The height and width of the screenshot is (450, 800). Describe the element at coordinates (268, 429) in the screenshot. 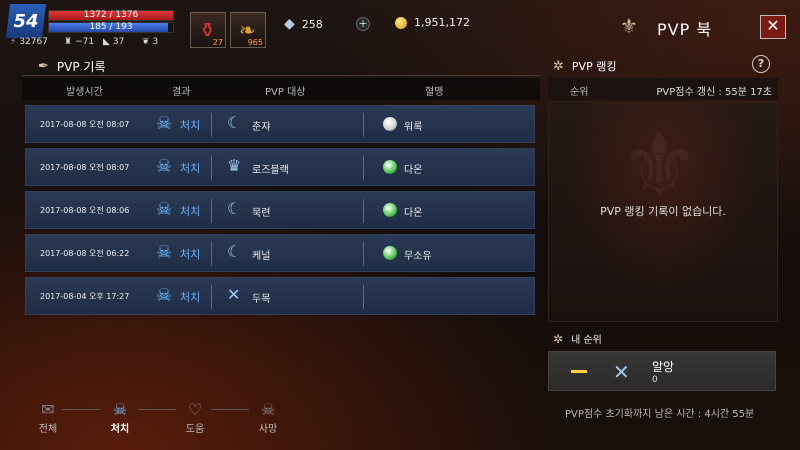

I see `tab-label: 사망` at that location.